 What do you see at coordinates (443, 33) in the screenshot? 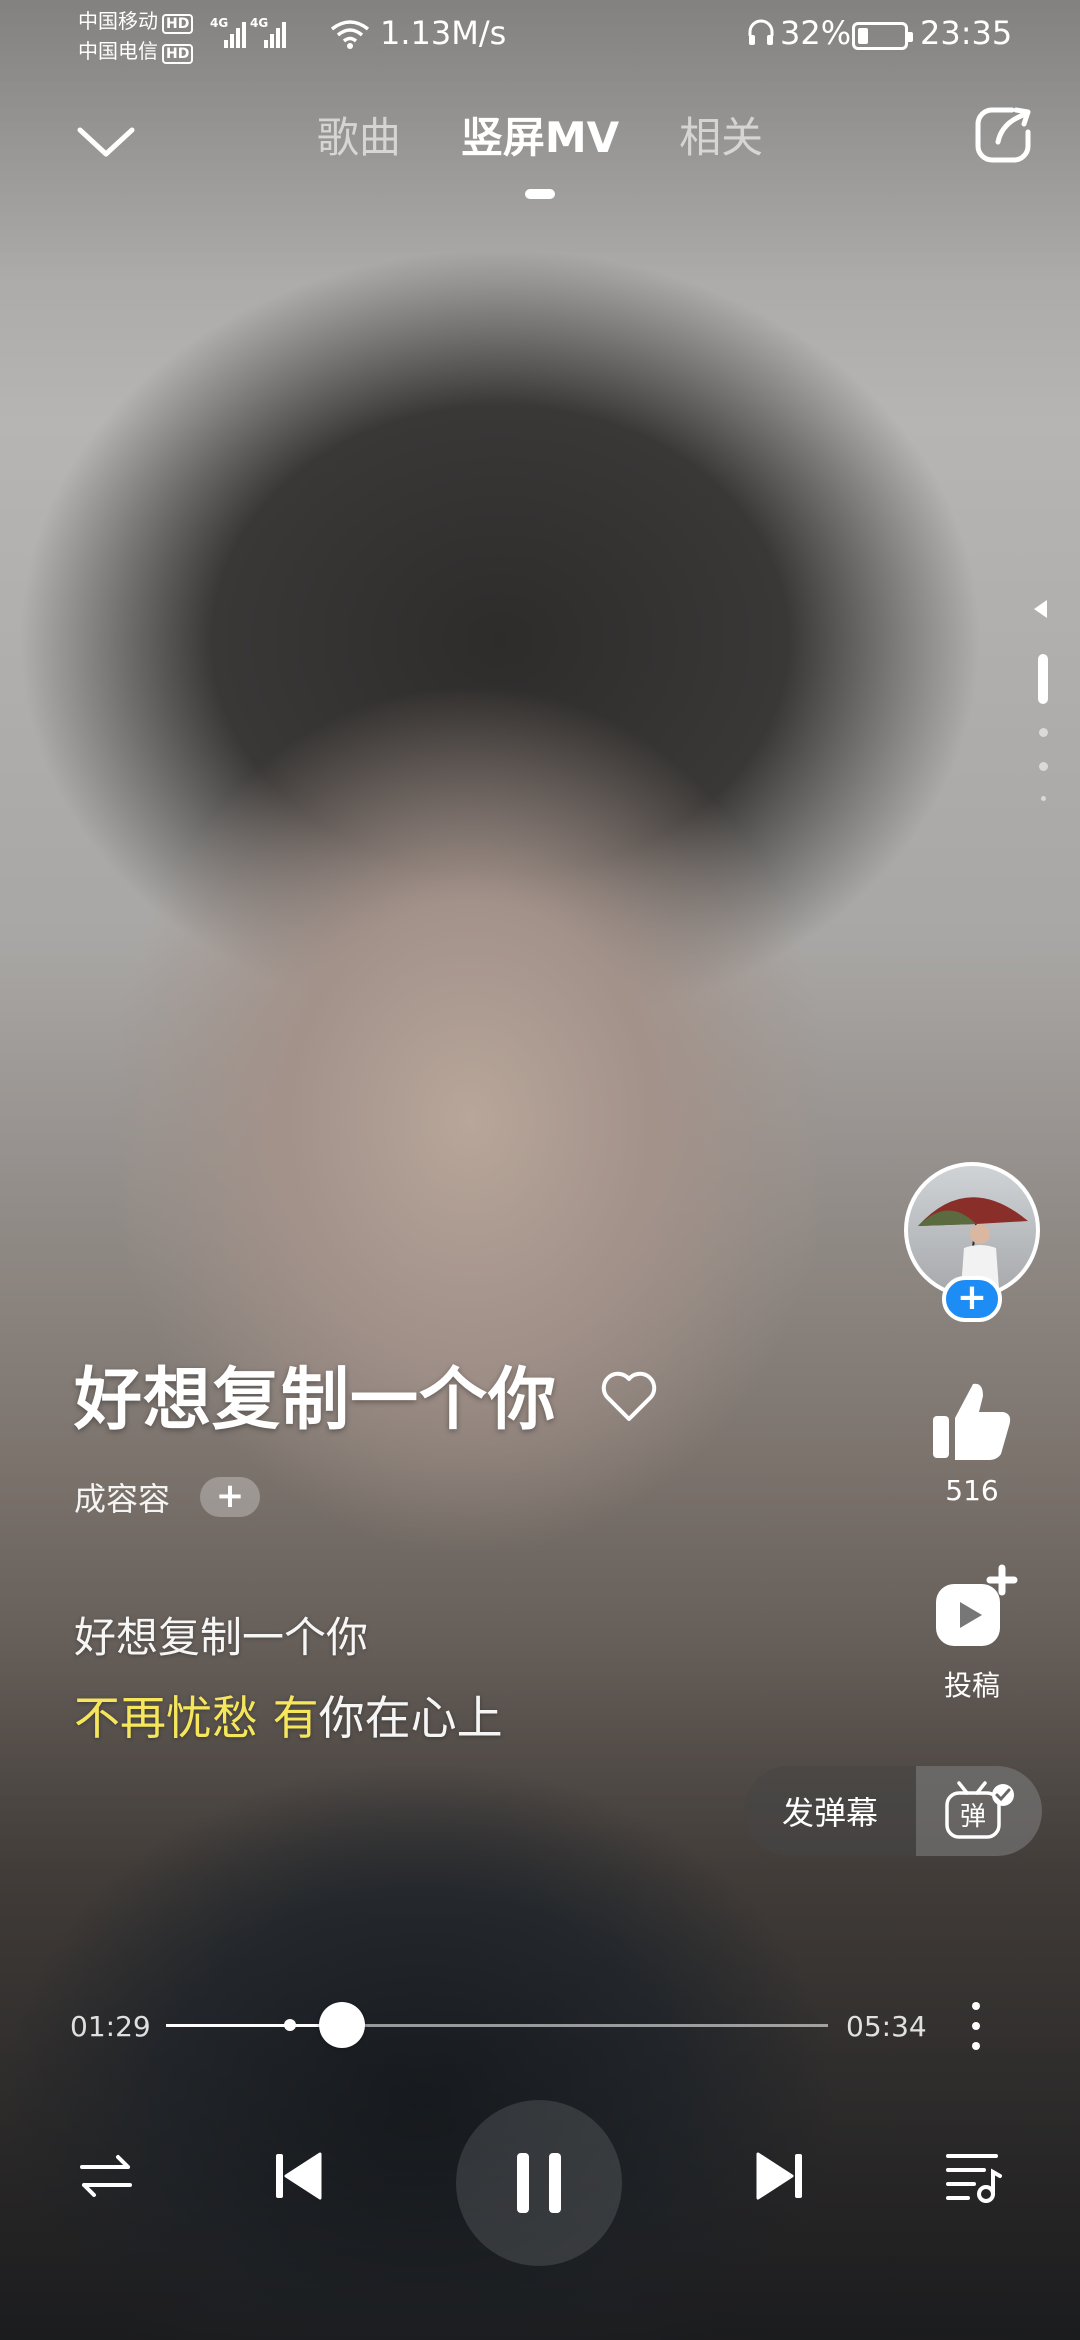
I see `net-speed: 1.13M/s` at bounding box center [443, 33].